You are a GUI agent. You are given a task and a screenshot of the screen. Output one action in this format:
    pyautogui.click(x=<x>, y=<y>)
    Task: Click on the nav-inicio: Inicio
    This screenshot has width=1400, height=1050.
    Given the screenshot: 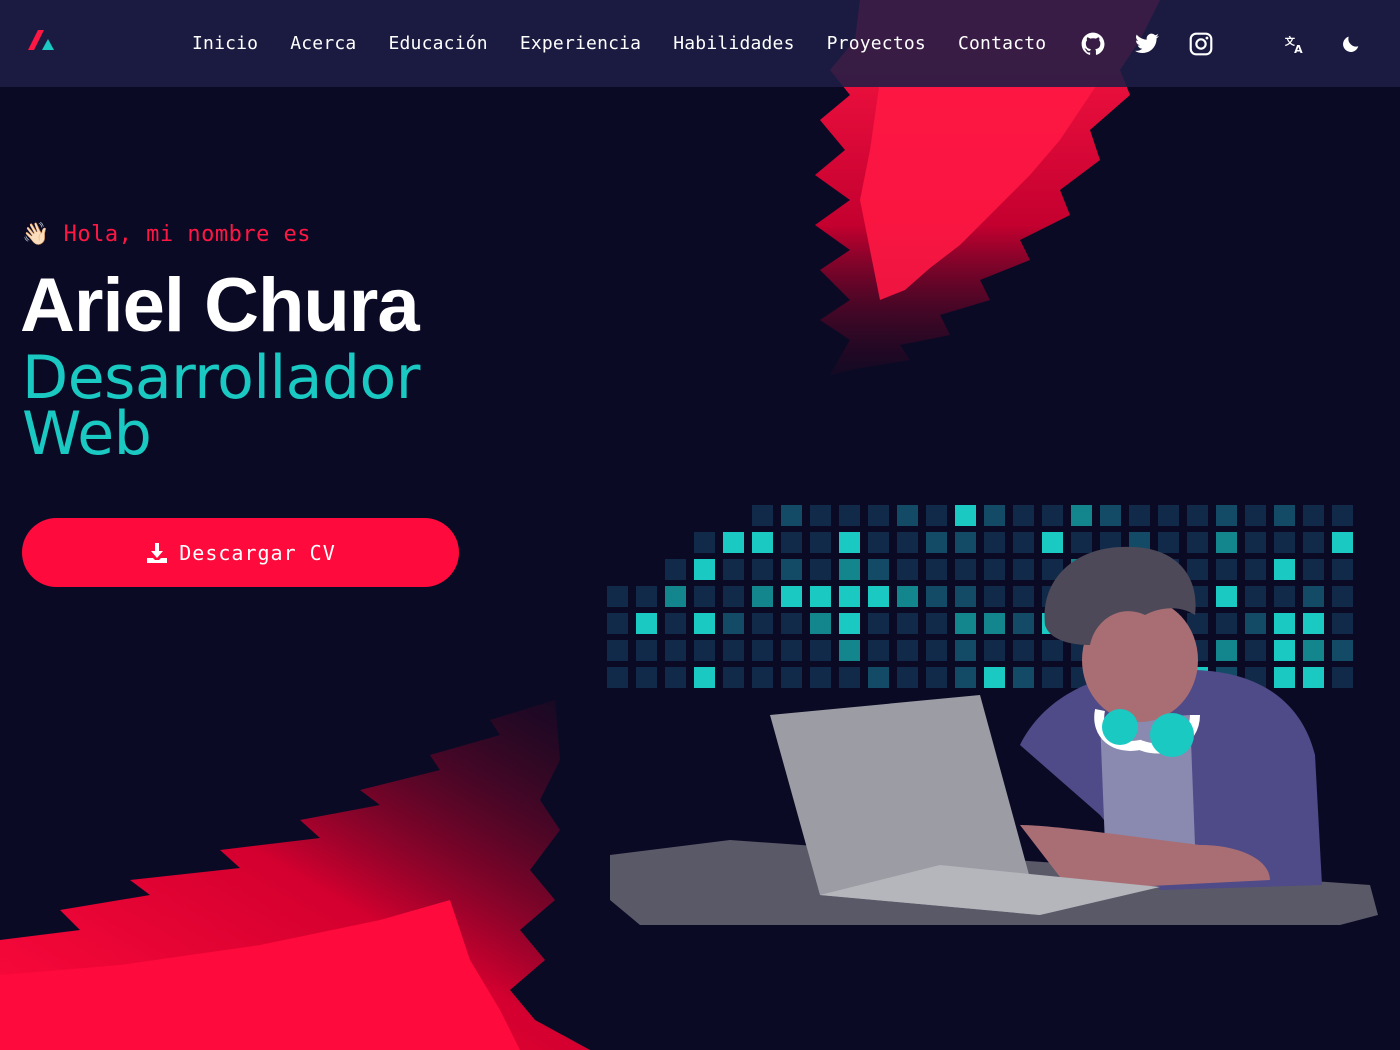 What is the action you would take?
    pyautogui.click(x=225, y=43)
    